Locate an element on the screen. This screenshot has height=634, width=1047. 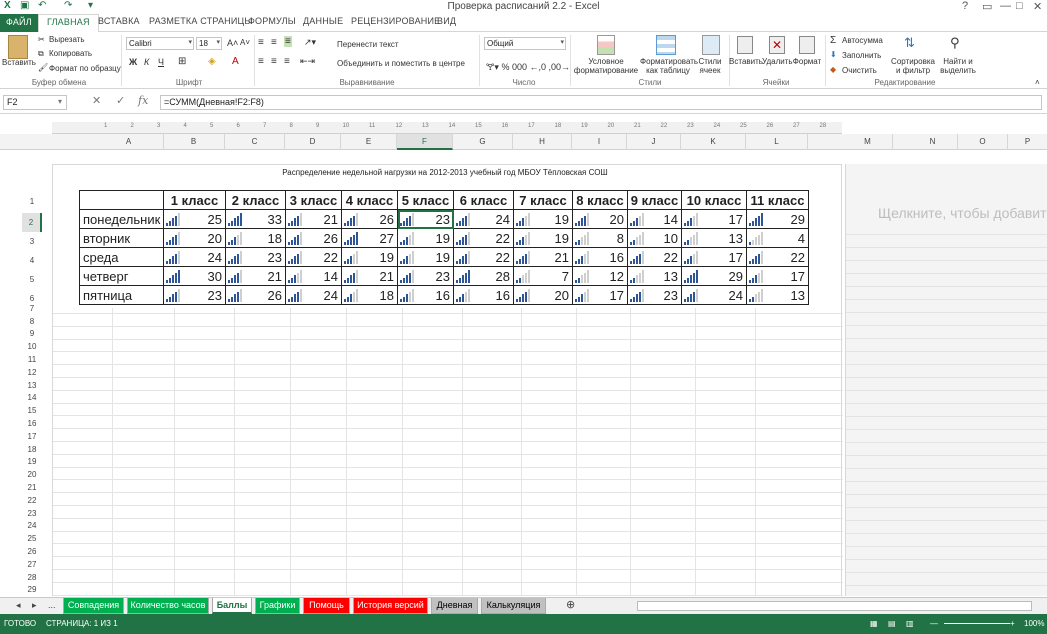
row-header-14: 14 is located at coordinates (32, 397).